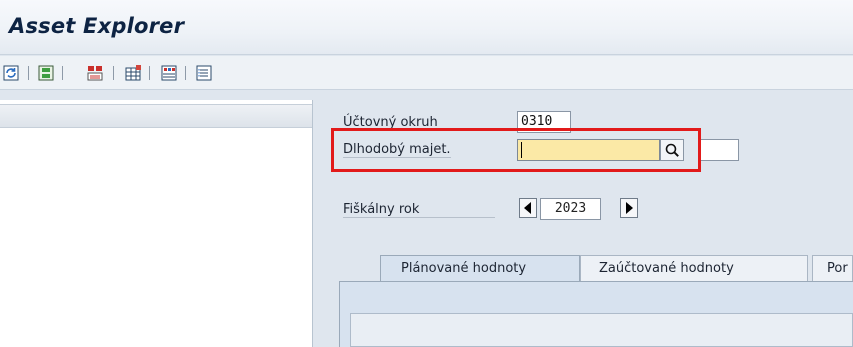  What do you see at coordinates (832, 268) in the screenshot?
I see `tab-comparison: Por` at bounding box center [832, 268].